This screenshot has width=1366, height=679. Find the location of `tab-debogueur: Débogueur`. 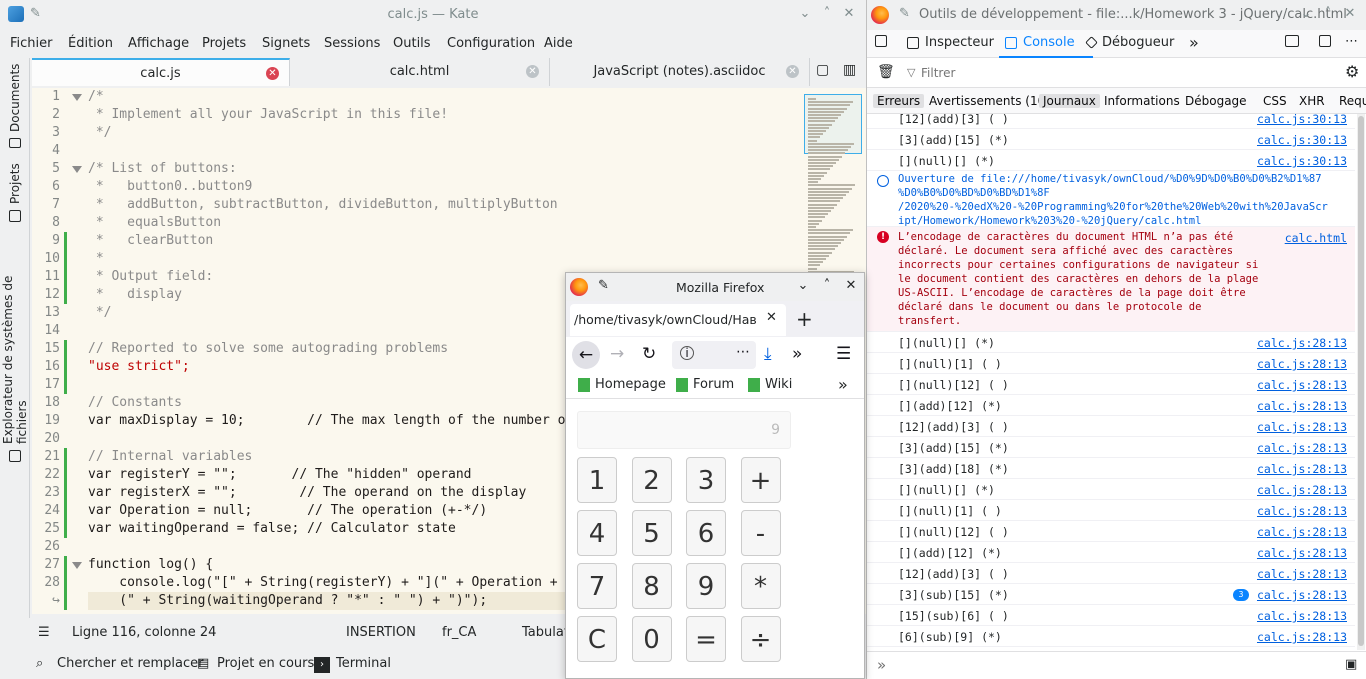

tab-debogueur: Débogueur is located at coordinates (1129, 42).